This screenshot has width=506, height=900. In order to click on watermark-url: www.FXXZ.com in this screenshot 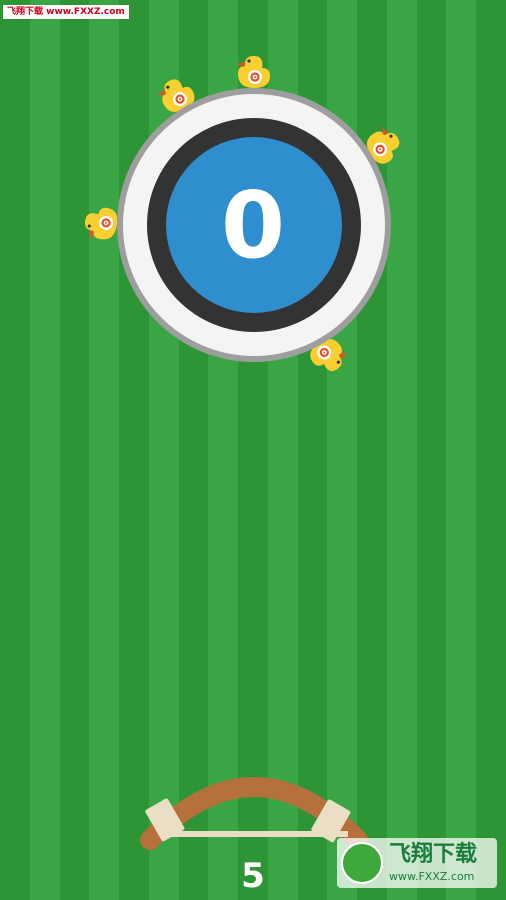, I will do `click(432, 876)`.